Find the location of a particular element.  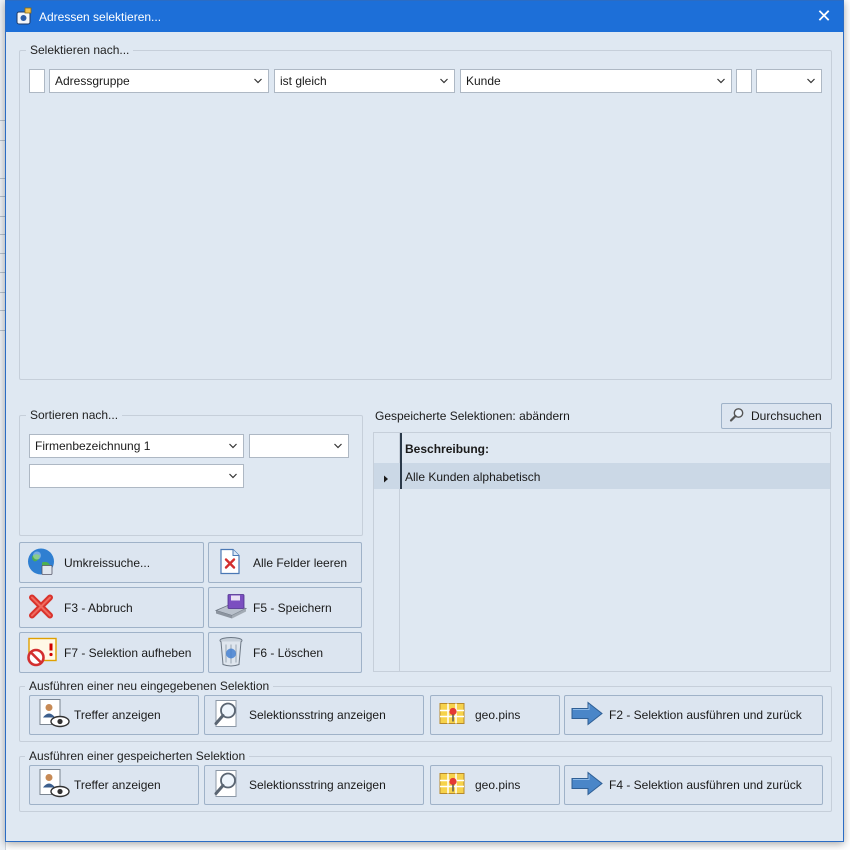

sort-field1-combo: Firmenbezeichnung 1 is located at coordinates (136, 446).